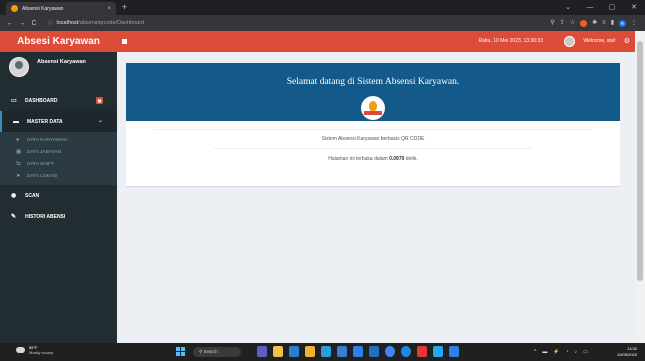  What do you see at coordinates (373, 113) in the screenshot?
I see `logo-ribbon-icon` at bounding box center [373, 113].